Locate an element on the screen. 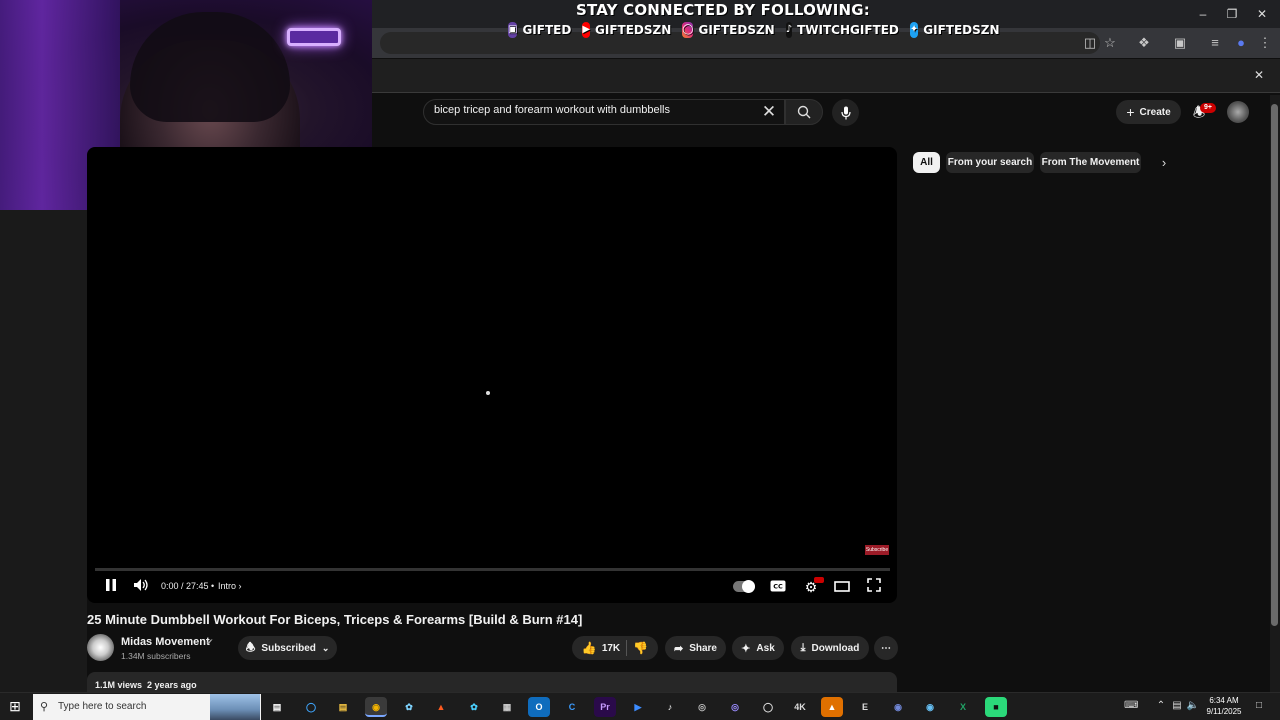 Image resolution: width=1280 pixels, height=720 pixels. voice-search-button is located at coordinates (845, 112).